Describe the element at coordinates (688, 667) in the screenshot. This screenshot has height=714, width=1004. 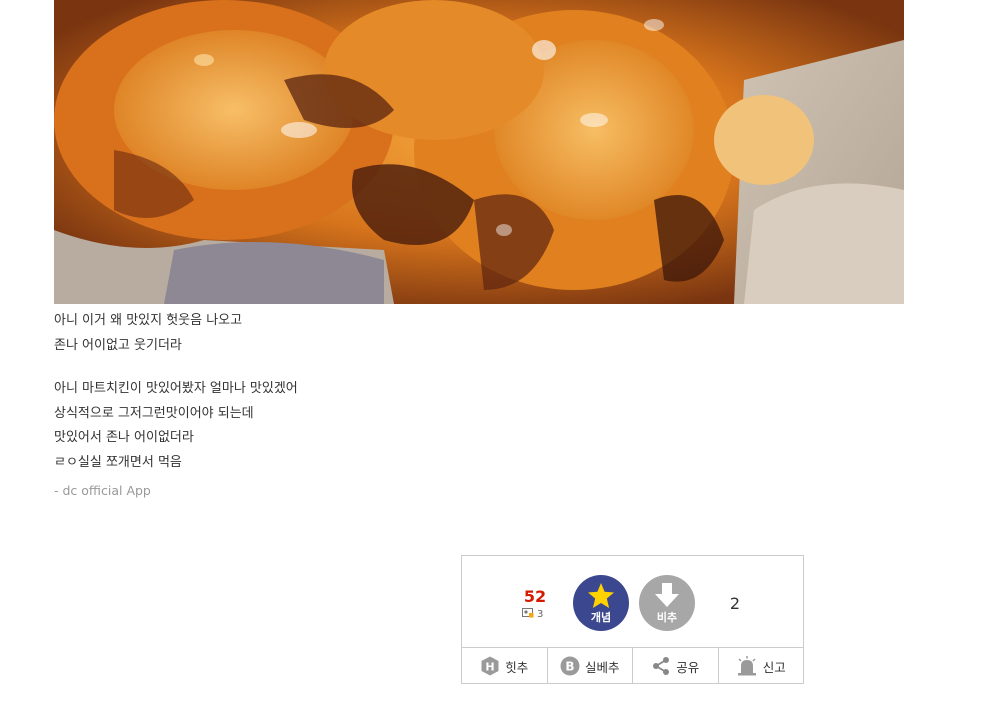
I see `share-label: 공유` at that location.